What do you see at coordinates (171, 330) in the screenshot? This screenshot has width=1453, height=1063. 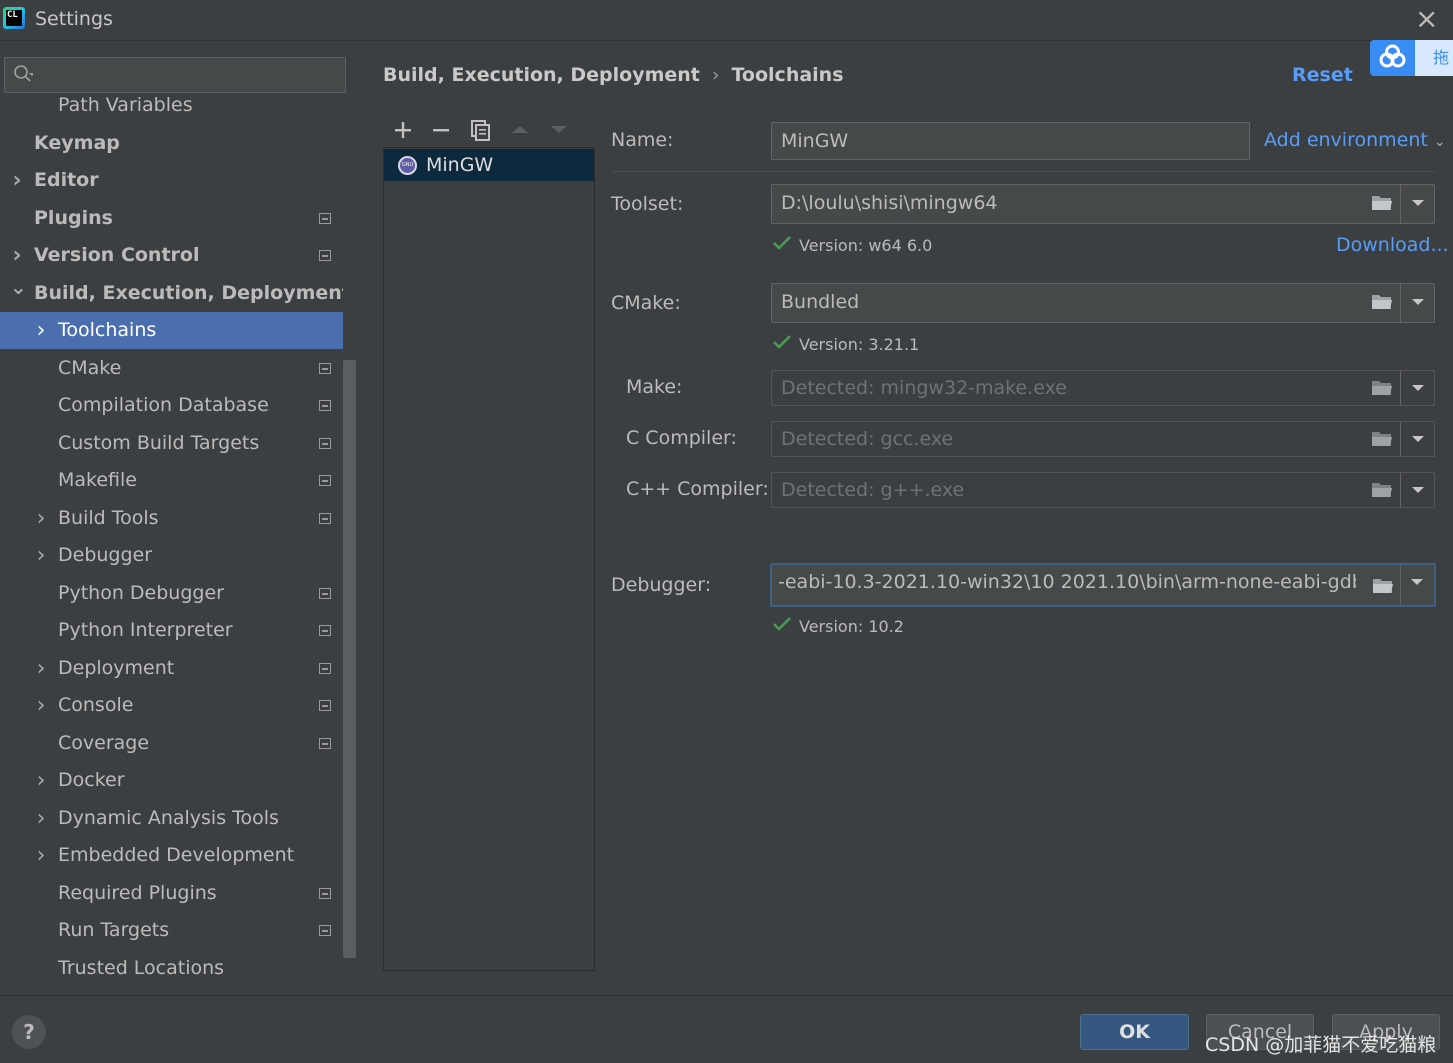 I see `sidebar-item: › Toolchains` at bounding box center [171, 330].